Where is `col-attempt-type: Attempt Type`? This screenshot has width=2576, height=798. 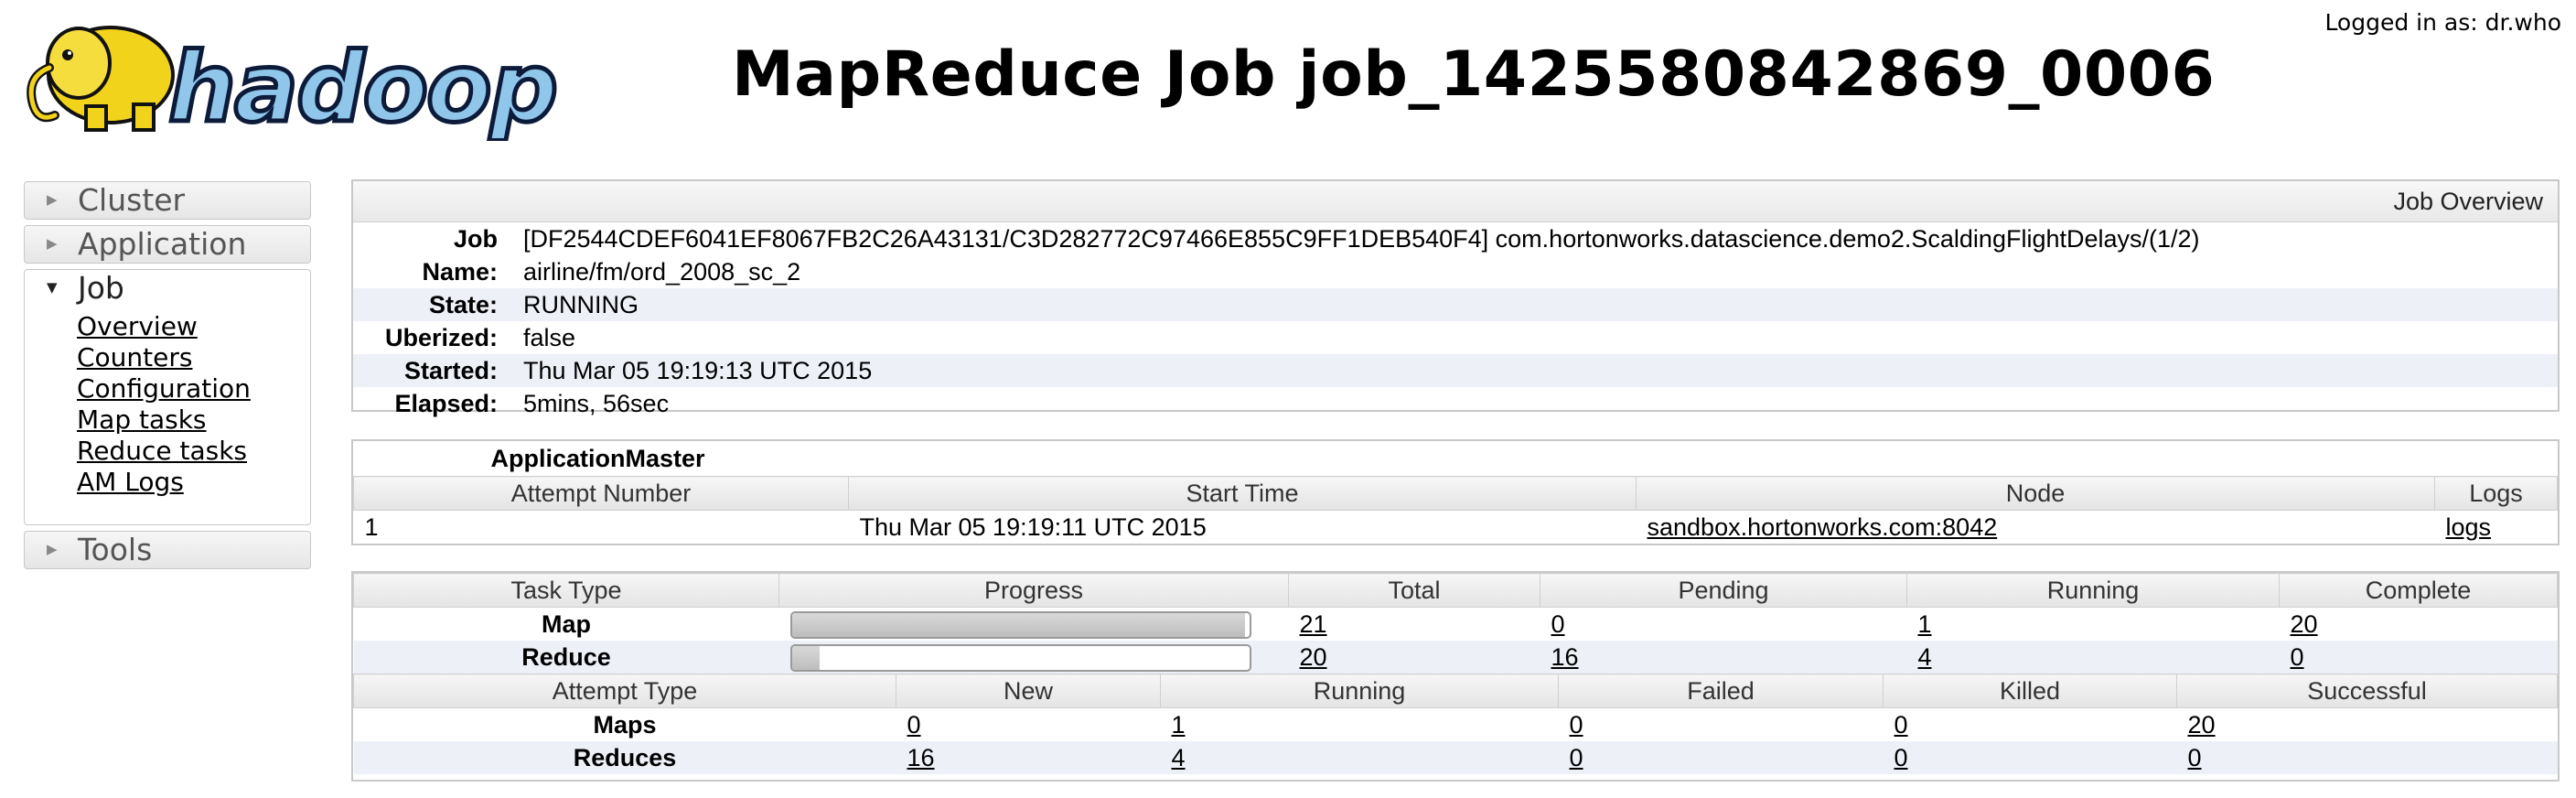 col-attempt-type: Attempt Type is located at coordinates (624, 691).